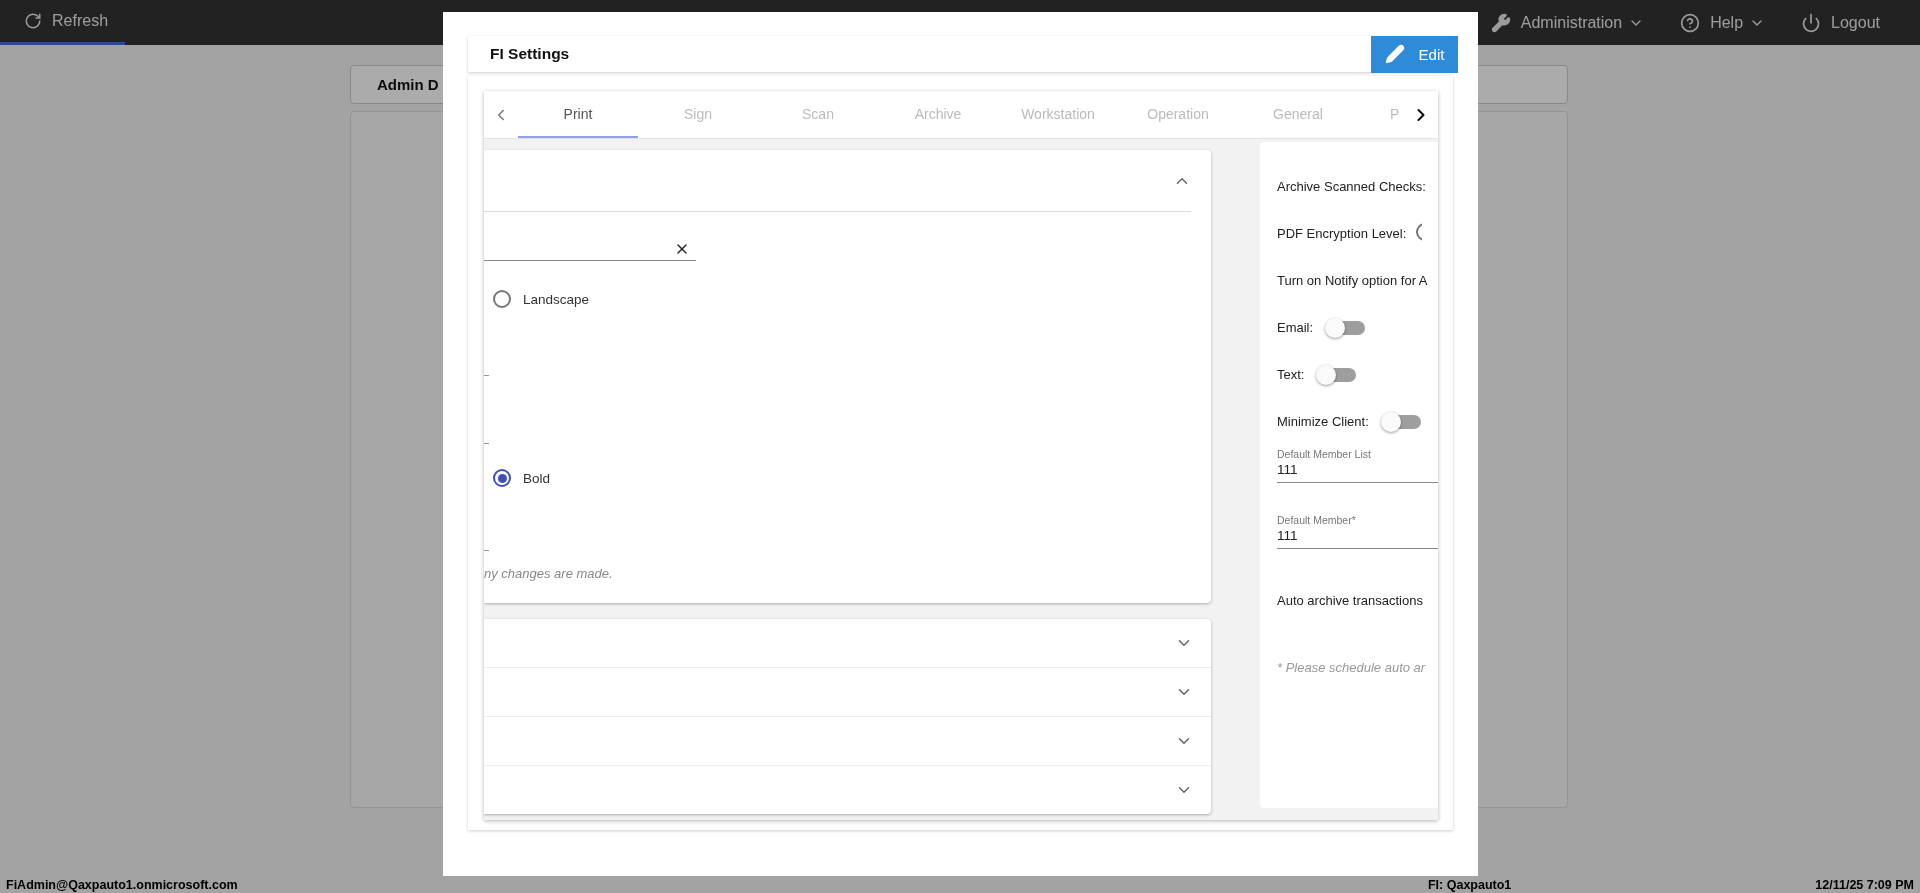 Image resolution: width=1920 pixels, height=893 pixels. I want to click on toggle-switch, so click(1402, 421).